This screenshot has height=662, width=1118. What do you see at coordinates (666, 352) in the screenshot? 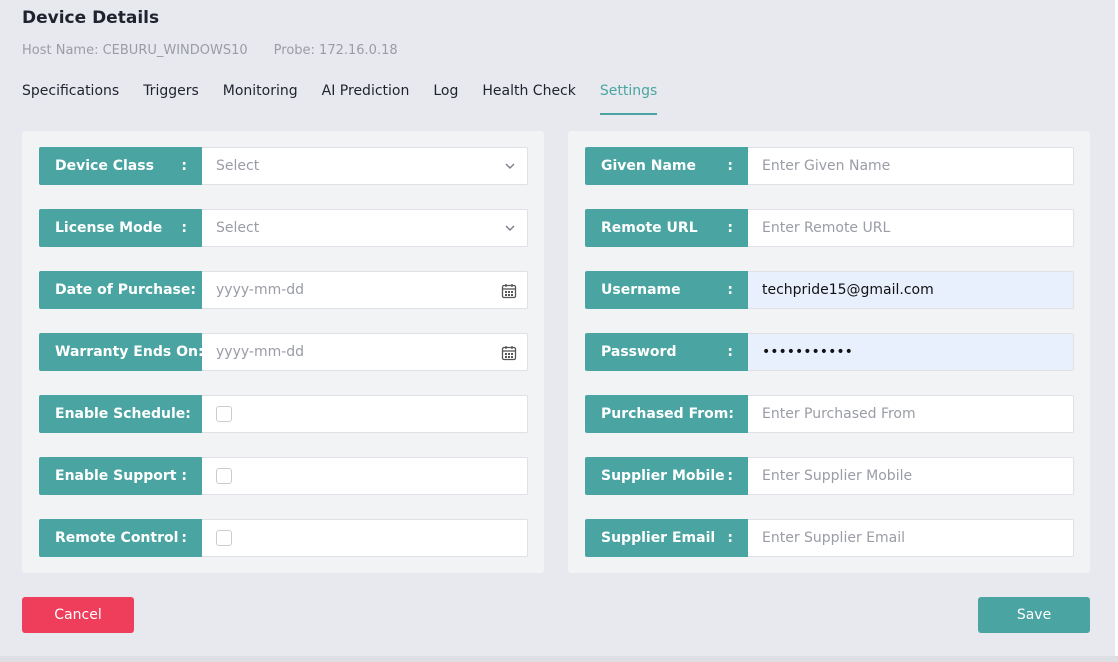
I see `password-label: Password:` at bounding box center [666, 352].